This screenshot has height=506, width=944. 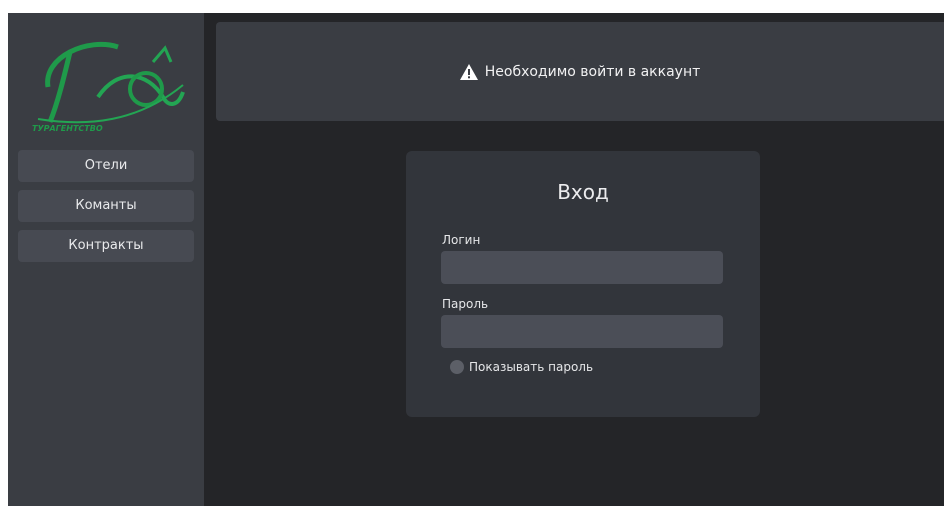 I want to click on show-password-toggle: Показывать пароль, so click(x=521, y=367).